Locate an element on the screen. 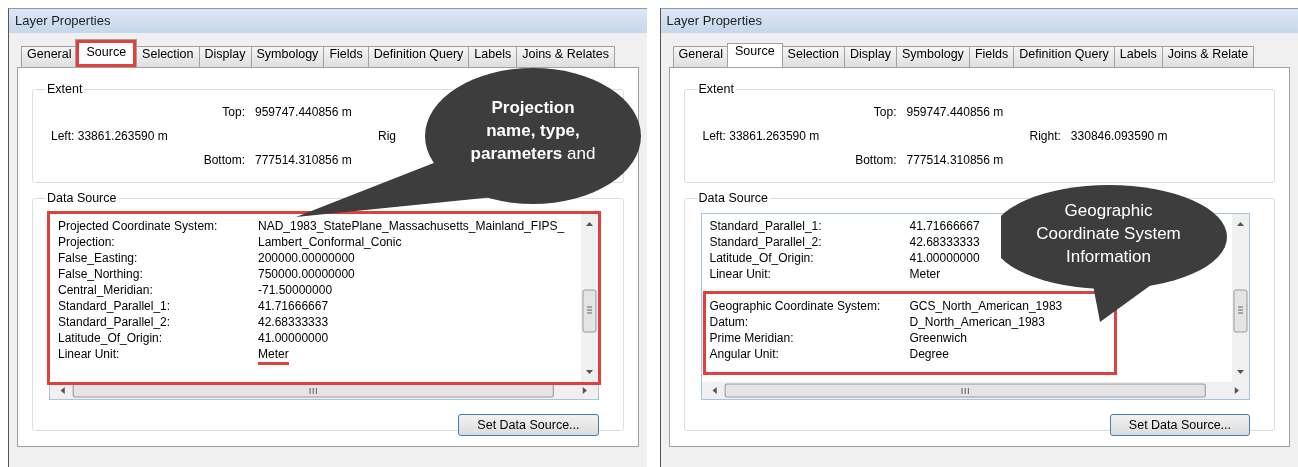 This screenshot has height=467, width=1298. property-name: False_Easting: is located at coordinates (98, 258).